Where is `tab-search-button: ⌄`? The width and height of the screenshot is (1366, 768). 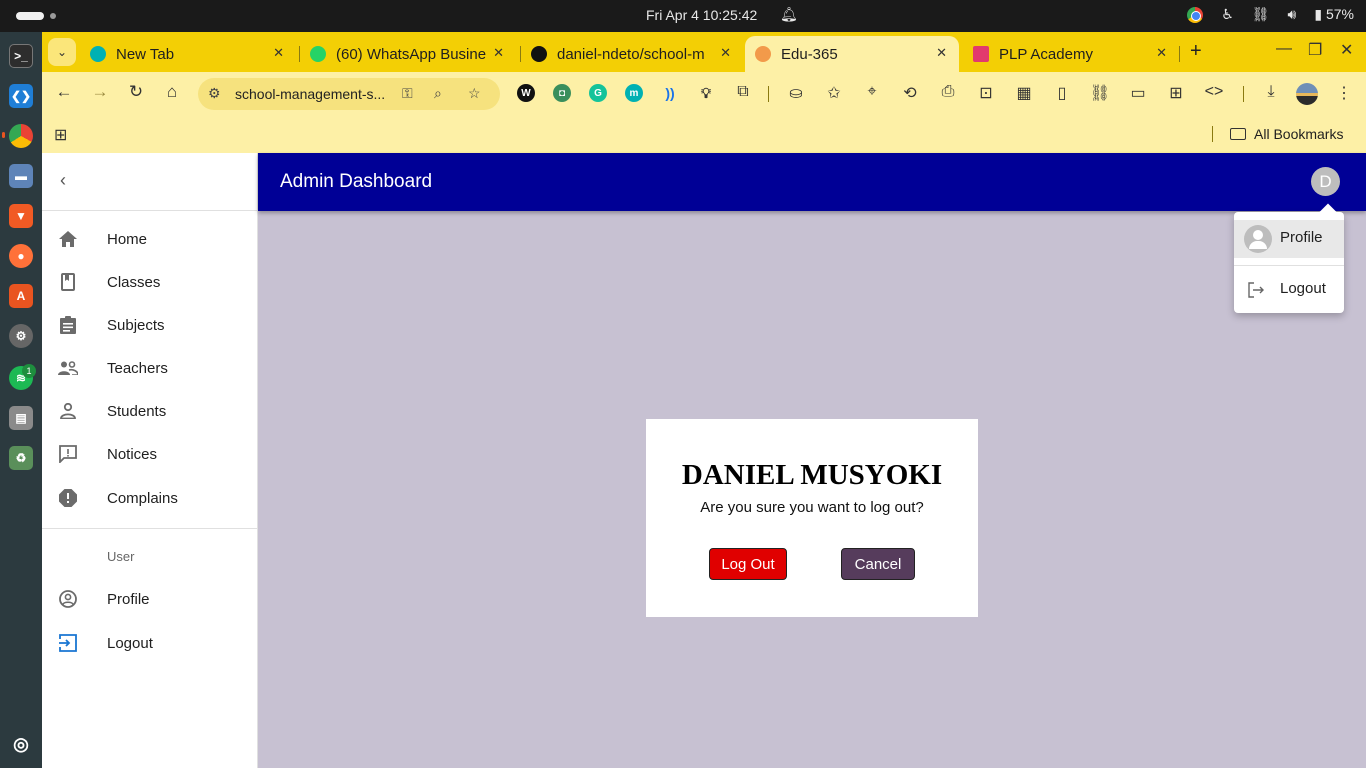
tab-search-button: ⌄ is located at coordinates (62, 52).